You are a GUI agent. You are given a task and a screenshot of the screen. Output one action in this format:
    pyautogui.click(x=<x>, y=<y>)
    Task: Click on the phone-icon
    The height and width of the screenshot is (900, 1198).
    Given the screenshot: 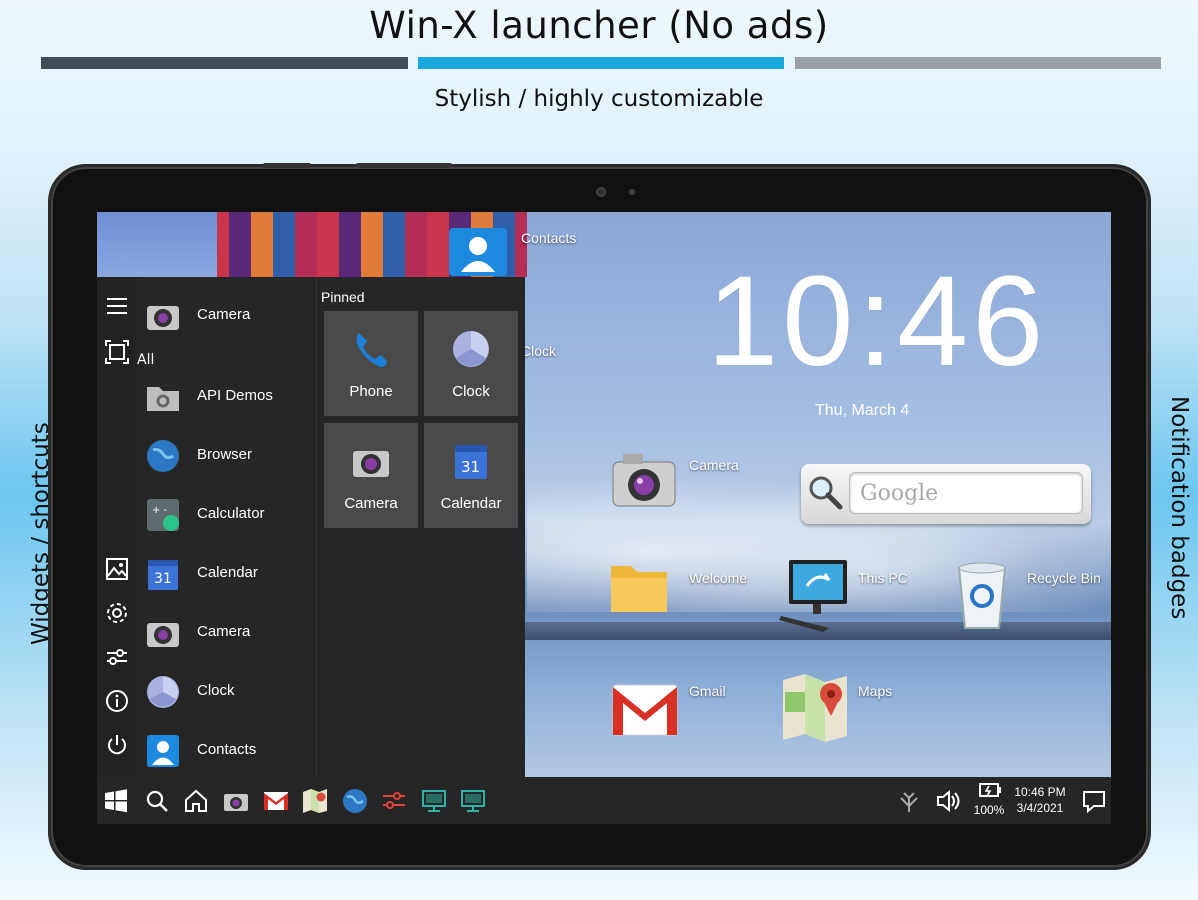 What is the action you would take?
    pyautogui.click(x=371, y=350)
    